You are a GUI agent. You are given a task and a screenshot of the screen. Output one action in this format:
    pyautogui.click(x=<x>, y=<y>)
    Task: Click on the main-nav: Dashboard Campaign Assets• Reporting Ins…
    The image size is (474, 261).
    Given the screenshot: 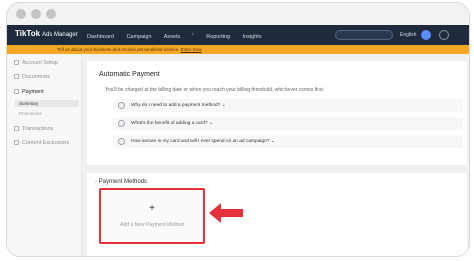 What is the action you would take?
    pyautogui.click(x=180, y=35)
    